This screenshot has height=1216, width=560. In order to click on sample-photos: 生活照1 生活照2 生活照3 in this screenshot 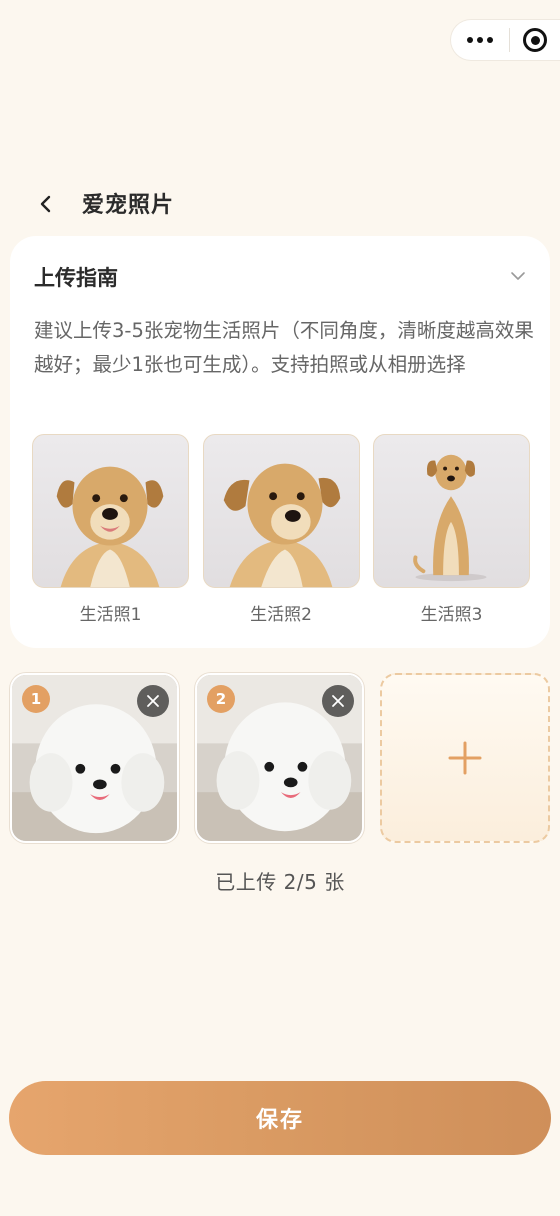, I will do `click(281, 529)`.